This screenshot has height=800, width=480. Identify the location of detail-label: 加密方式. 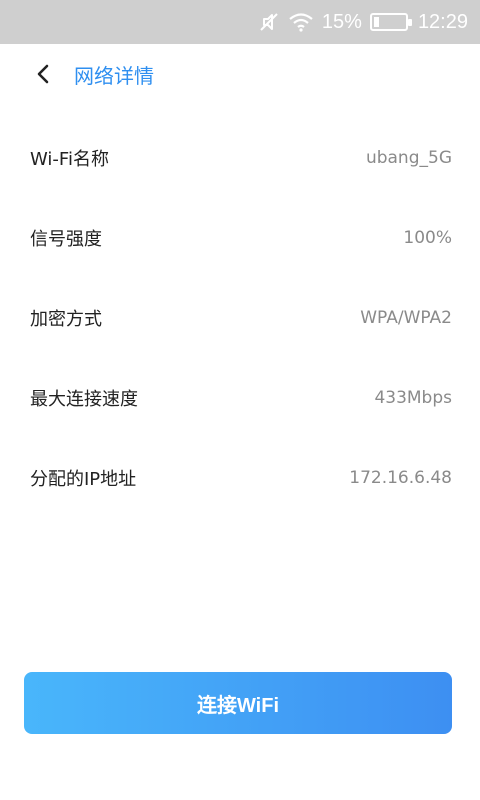
(66, 319).